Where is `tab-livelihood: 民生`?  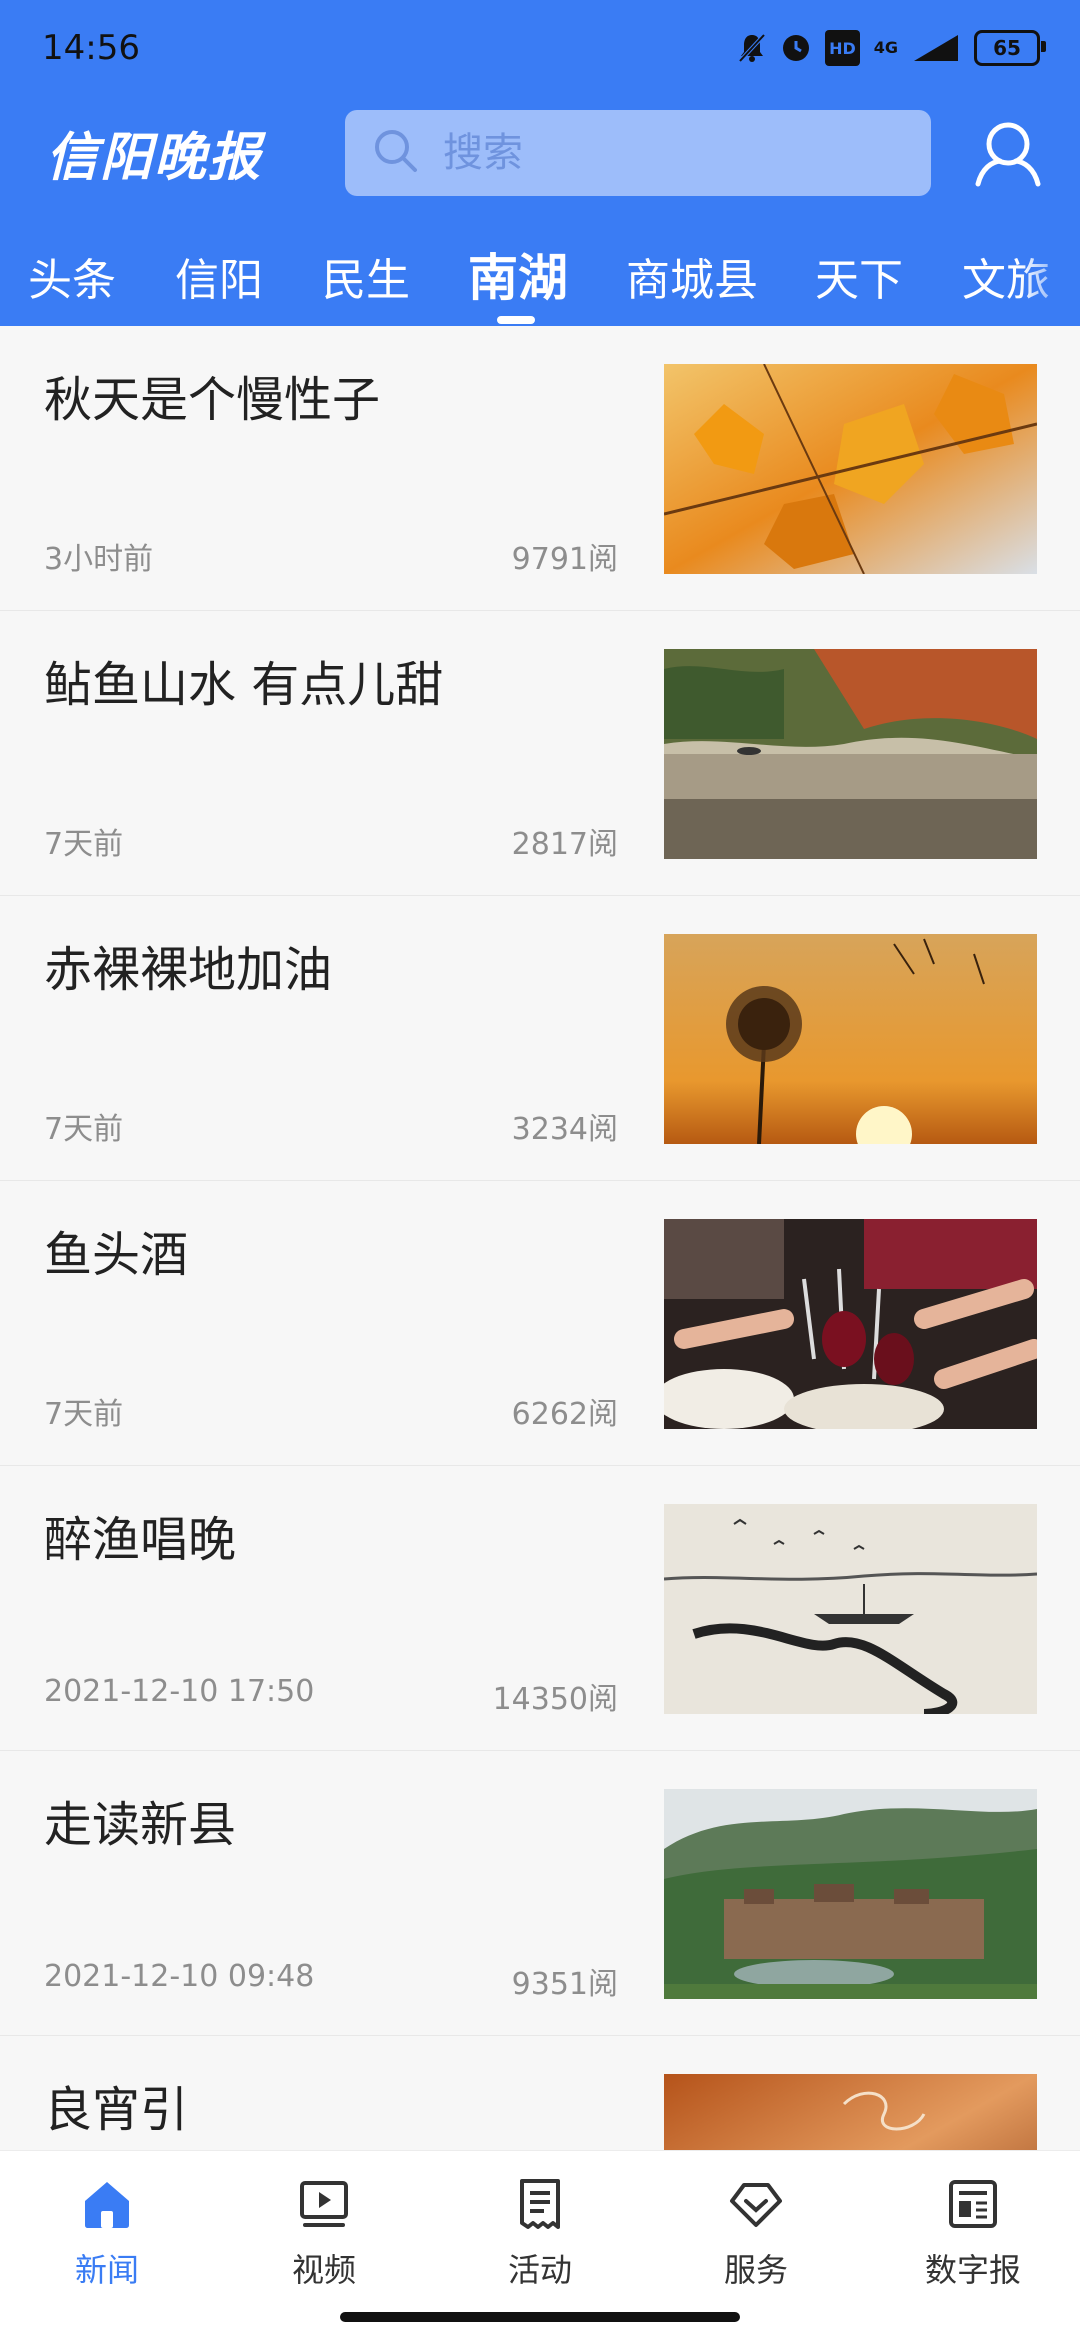
tab-livelihood: 民生 is located at coordinates (366, 276).